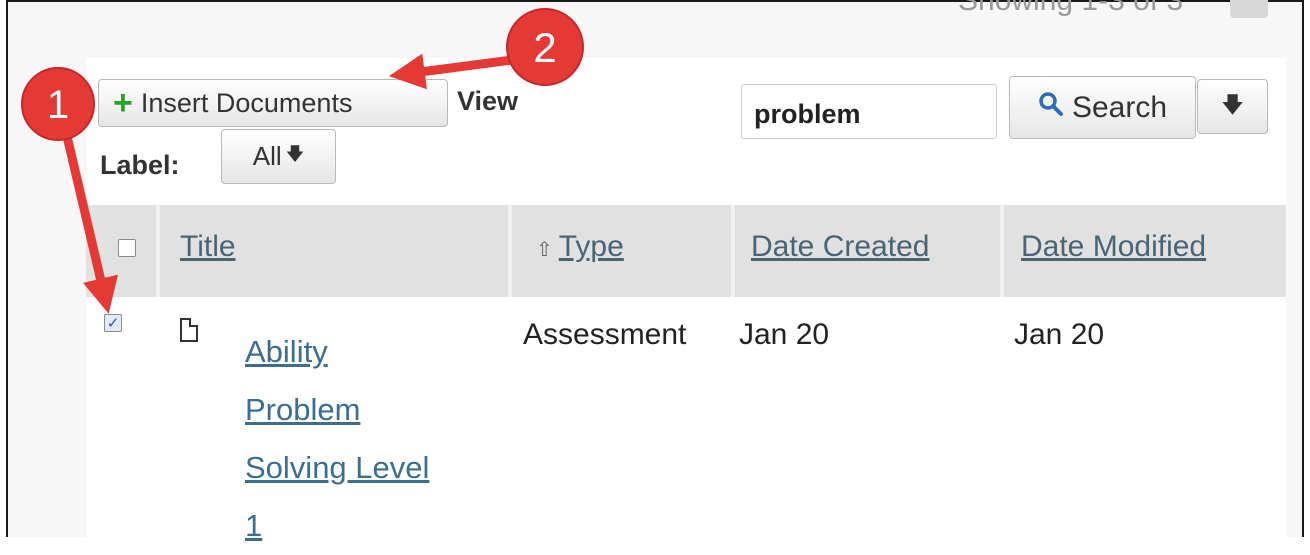  Describe the element at coordinates (869, 111) in the screenshot. I see `search-input: problem` at that location.